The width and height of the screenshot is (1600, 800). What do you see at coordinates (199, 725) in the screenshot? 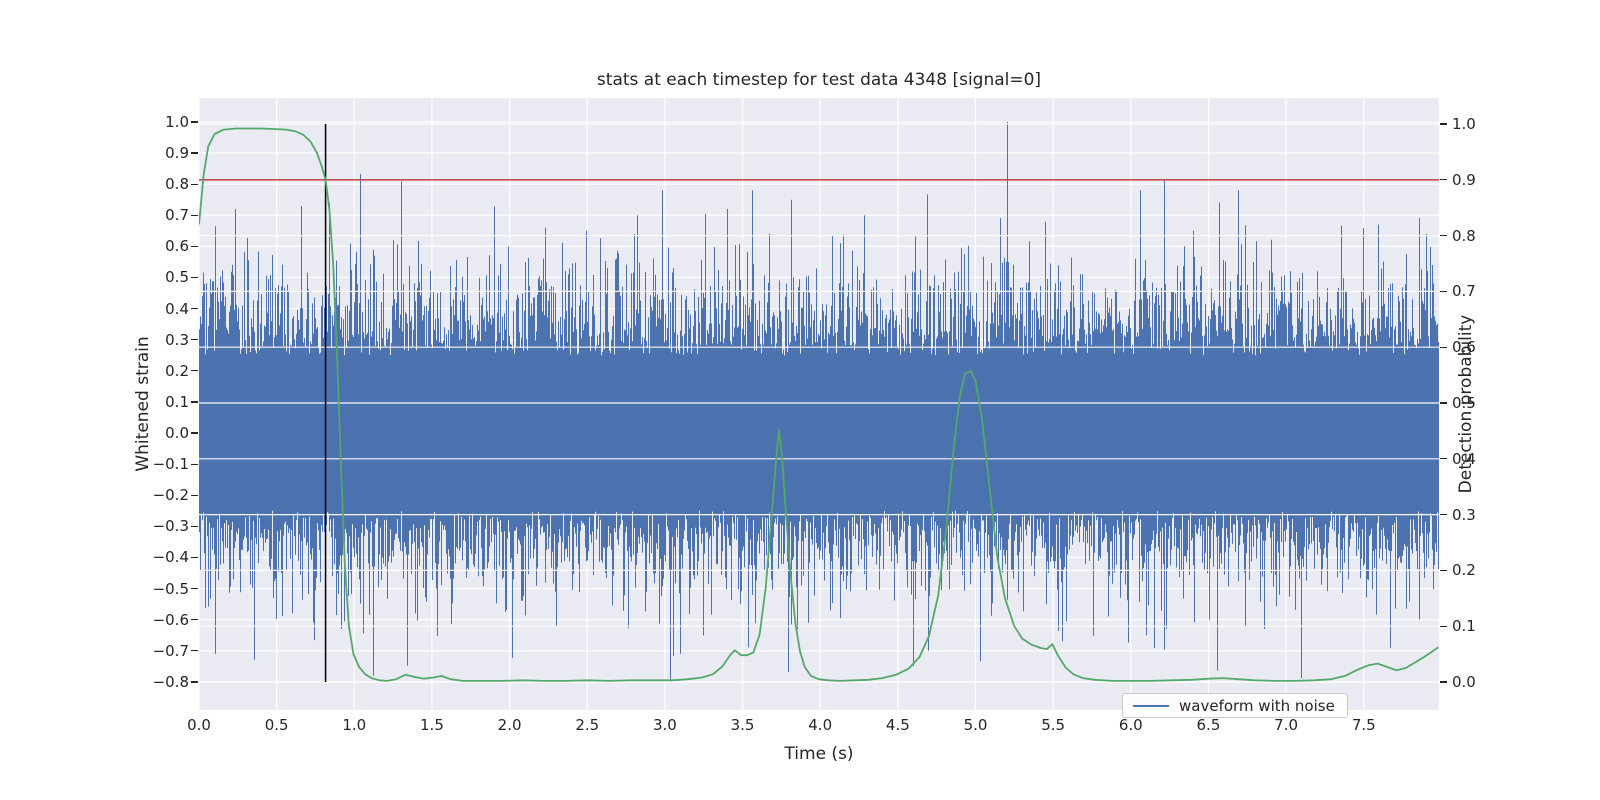
I see `x-tick-label: 0.0` at bounding box center [199, 725].